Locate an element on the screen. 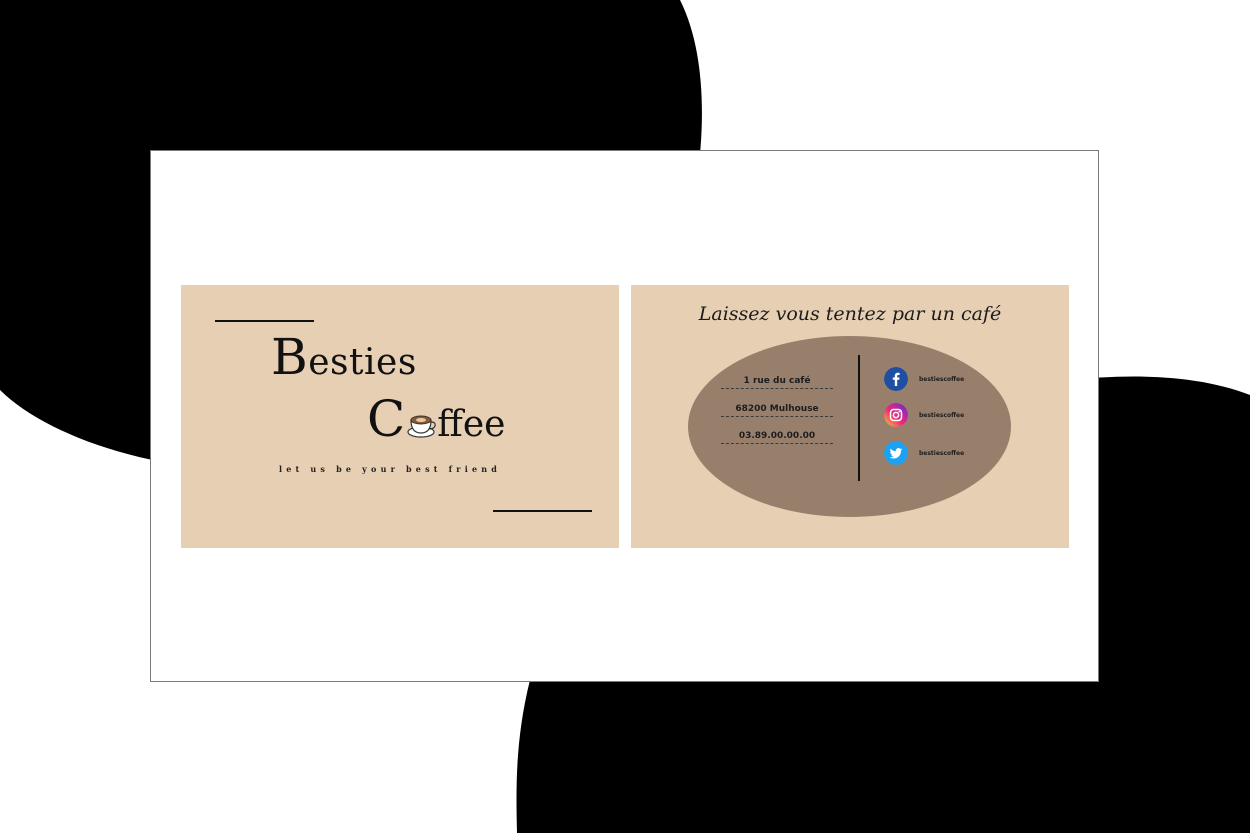 This screenshot has height=833, width=1250. social-facebook: bestiescoffee is located at coordinates (924, 379).